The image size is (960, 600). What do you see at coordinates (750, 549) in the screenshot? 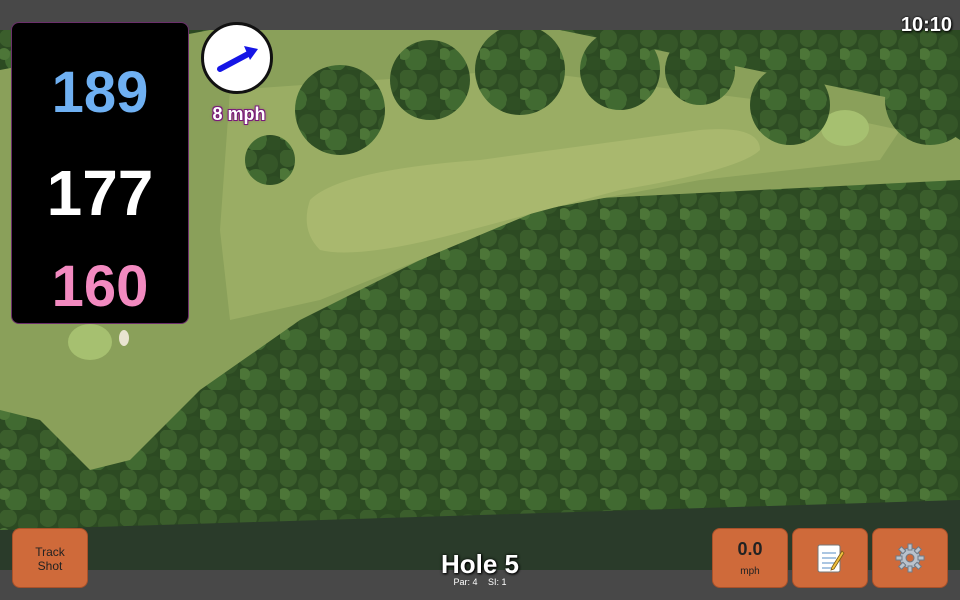
I see `wind-speed-value: 0.0` at bounding box center [750, 549].